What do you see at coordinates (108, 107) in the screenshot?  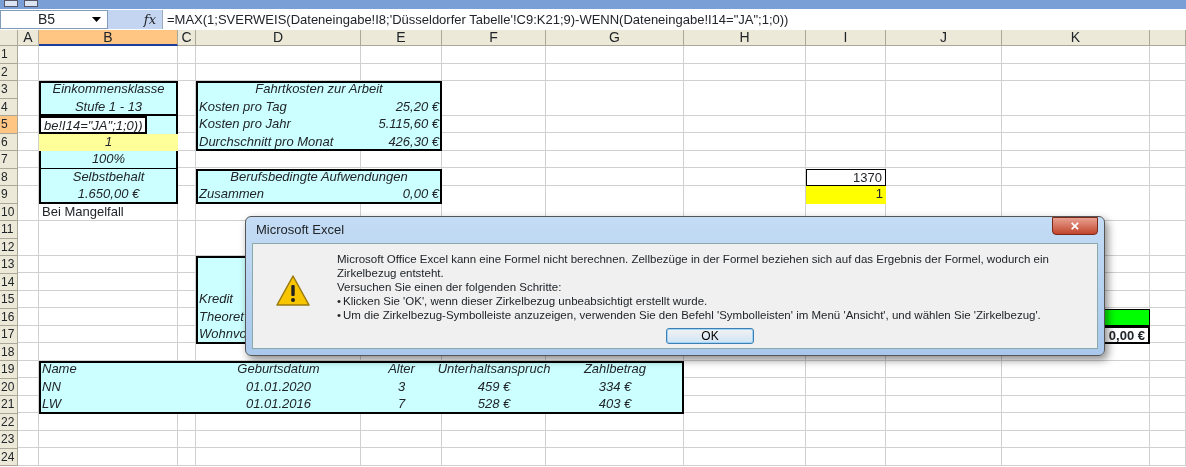 I see `cell-text: Stufe 1 - 13` at bounding box center [108, 107].